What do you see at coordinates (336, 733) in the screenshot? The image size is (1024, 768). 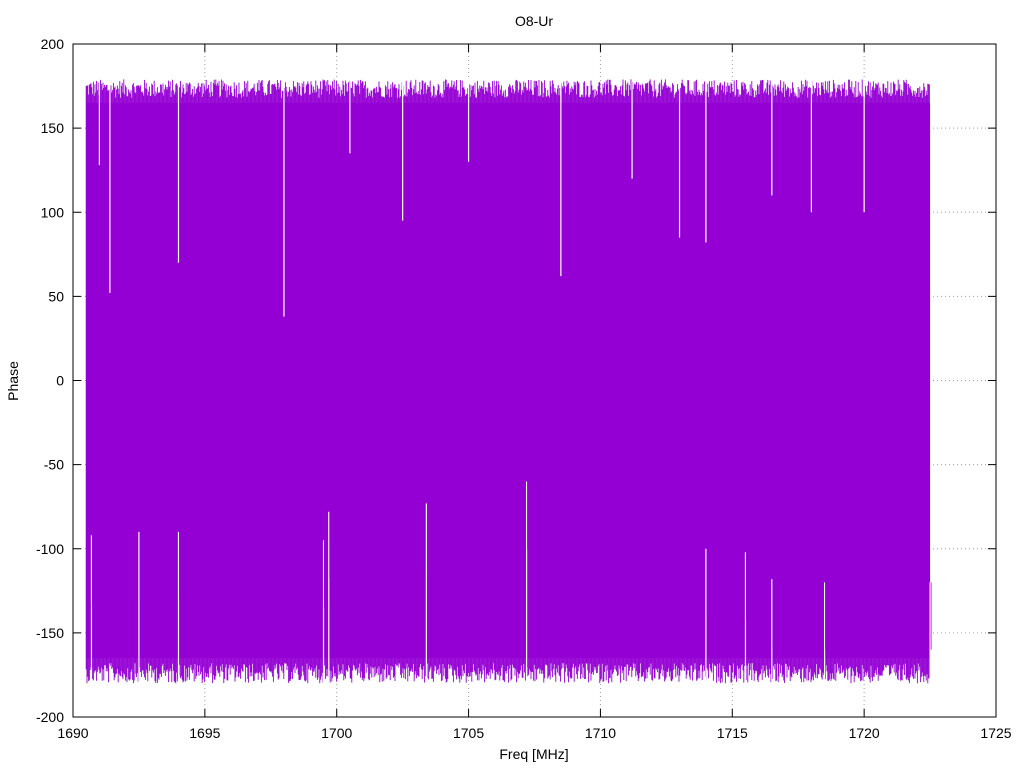 I see `x-tick-label: 1700` at bounding box center [336, 733].